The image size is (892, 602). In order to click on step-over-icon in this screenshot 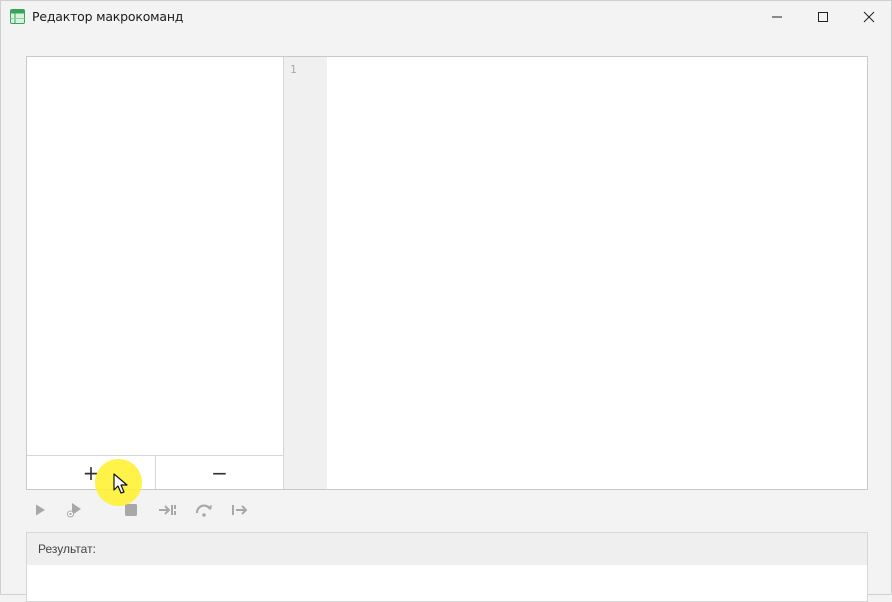, I will do `click(203, 510)`.